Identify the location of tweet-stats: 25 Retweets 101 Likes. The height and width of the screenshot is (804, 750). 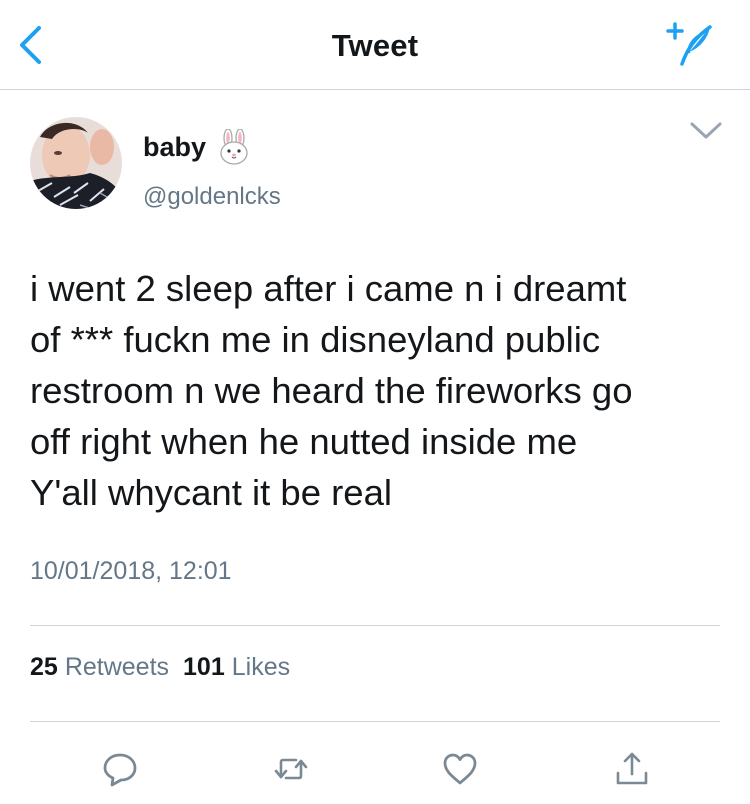
(167, 667).